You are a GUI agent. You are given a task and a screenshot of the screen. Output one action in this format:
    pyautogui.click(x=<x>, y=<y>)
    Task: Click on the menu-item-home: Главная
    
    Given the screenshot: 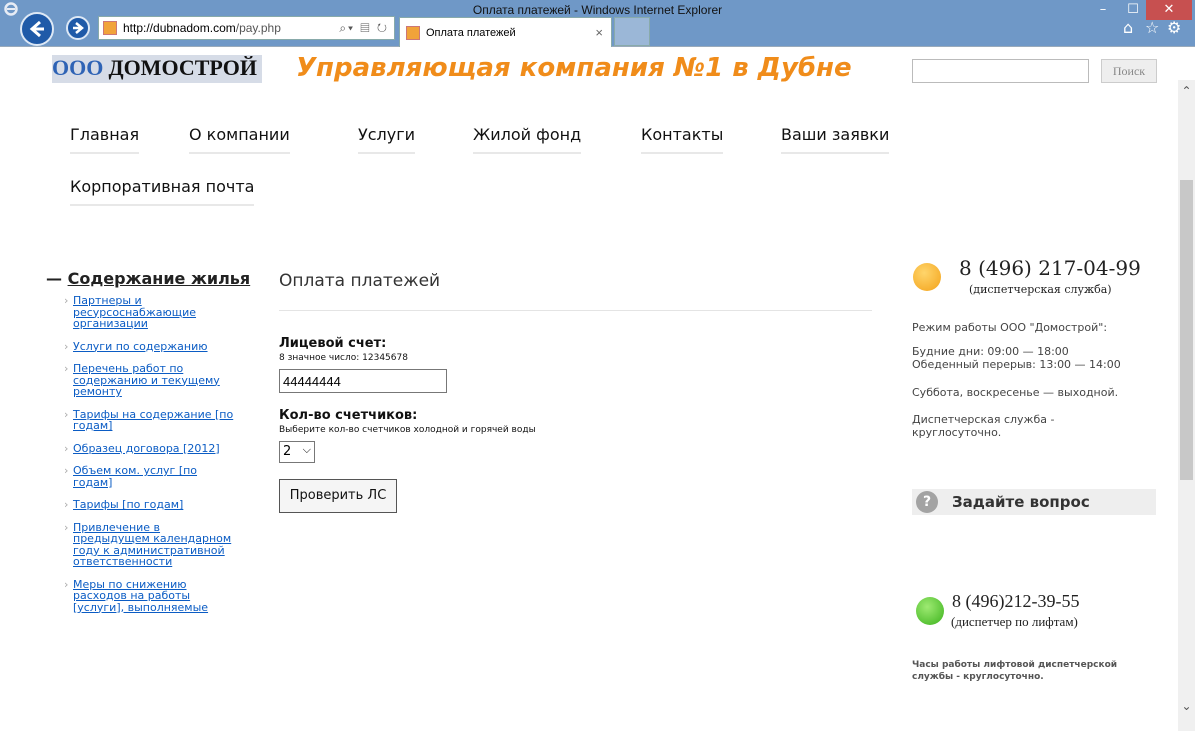 What is the action you would take?
    pyautogui.click(x=105, y=139)
    